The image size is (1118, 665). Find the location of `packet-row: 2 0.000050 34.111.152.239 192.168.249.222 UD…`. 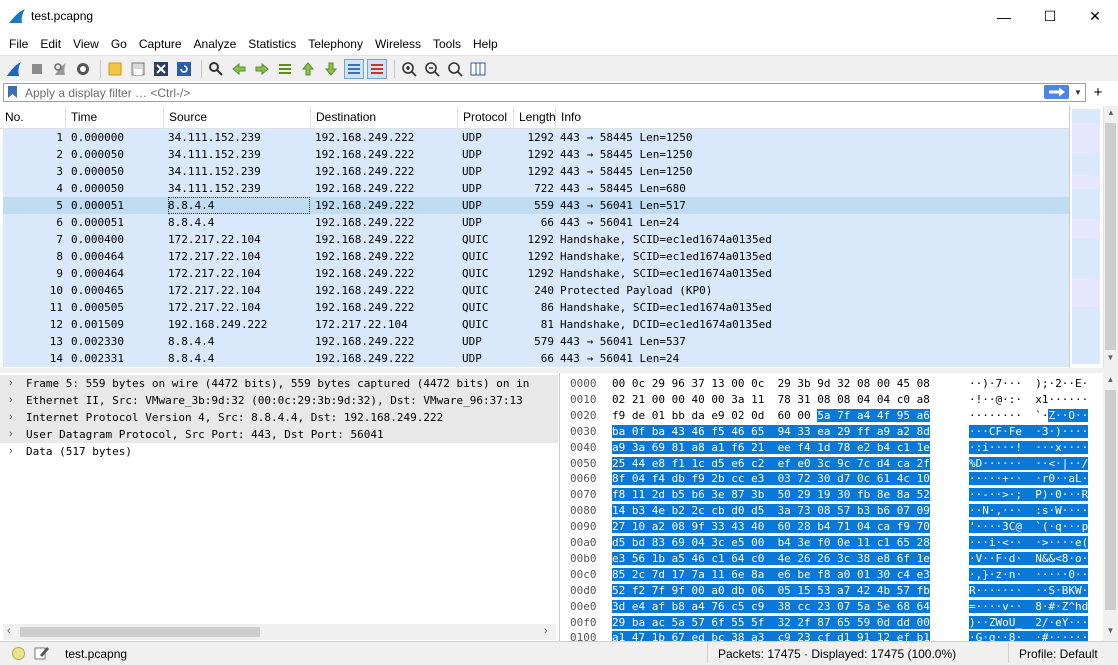

packet-row: 2 0.000050 34.111.152.239 192.168.249.222 UD… is located at coordinates (536, 154).